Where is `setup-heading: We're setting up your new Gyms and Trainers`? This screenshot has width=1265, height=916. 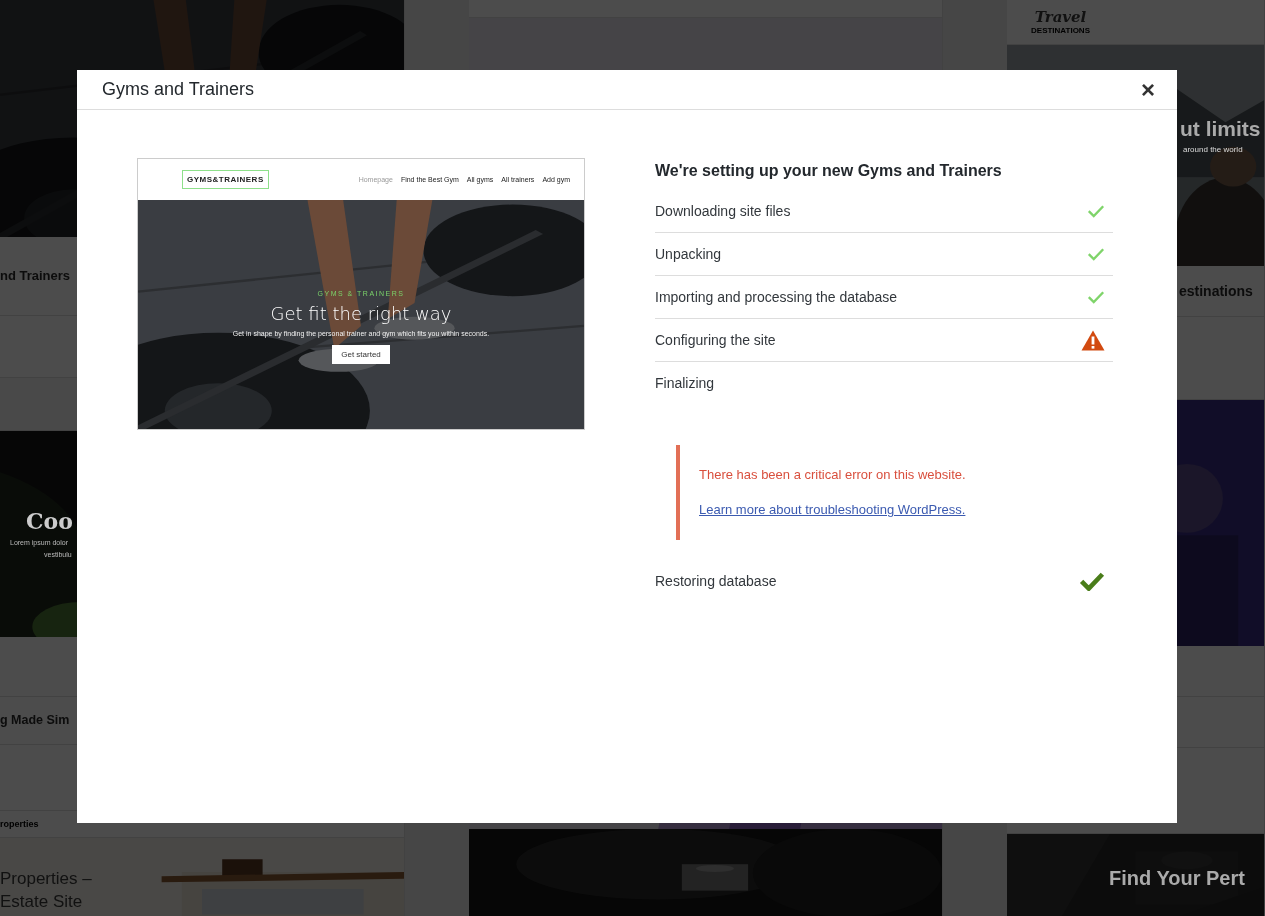 setup-heading: We're setting up your new Gyms and Trainers is located at coordinates (829, 171).